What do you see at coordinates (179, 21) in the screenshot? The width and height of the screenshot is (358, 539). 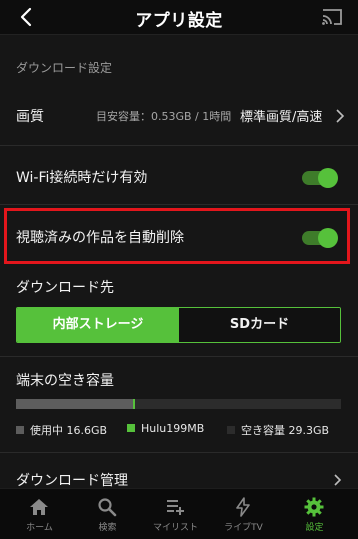 I see `page-title: アプリ設定` at bounding box center [179, 21].